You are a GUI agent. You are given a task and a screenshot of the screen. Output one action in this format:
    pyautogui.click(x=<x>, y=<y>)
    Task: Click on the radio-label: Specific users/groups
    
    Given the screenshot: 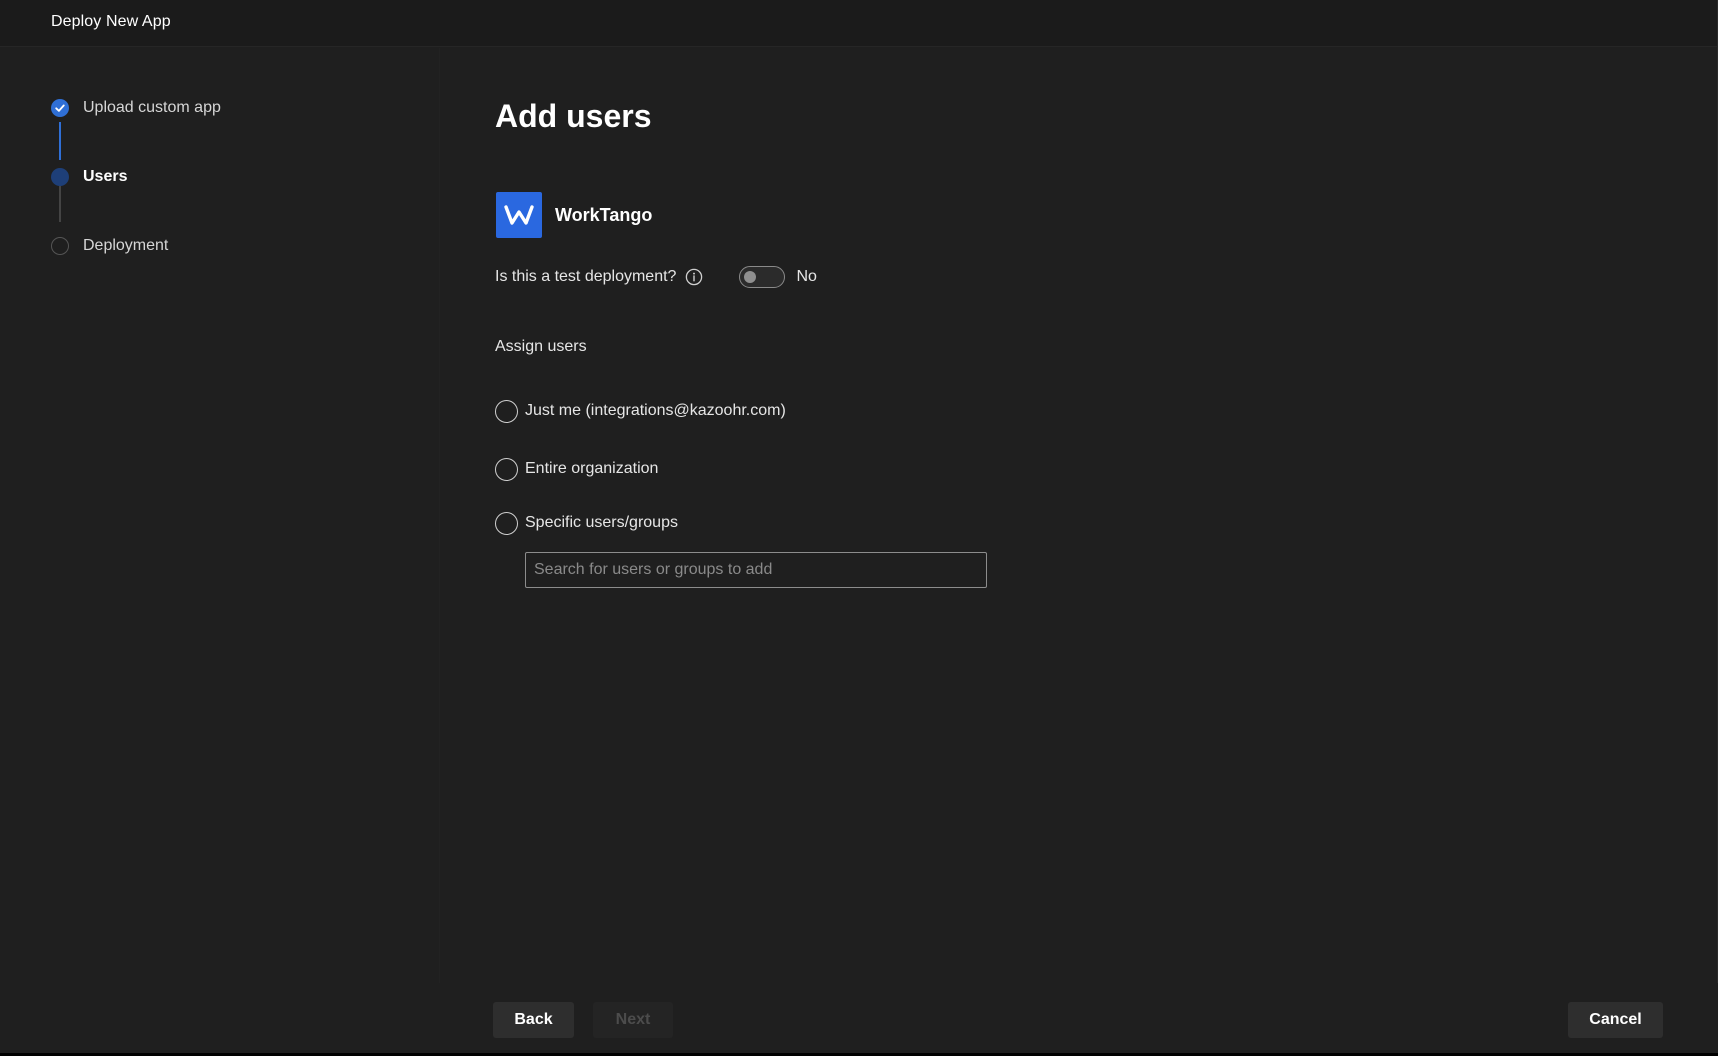 What is the action you would take?
    pyautogui.click(x=601, y=522)
    